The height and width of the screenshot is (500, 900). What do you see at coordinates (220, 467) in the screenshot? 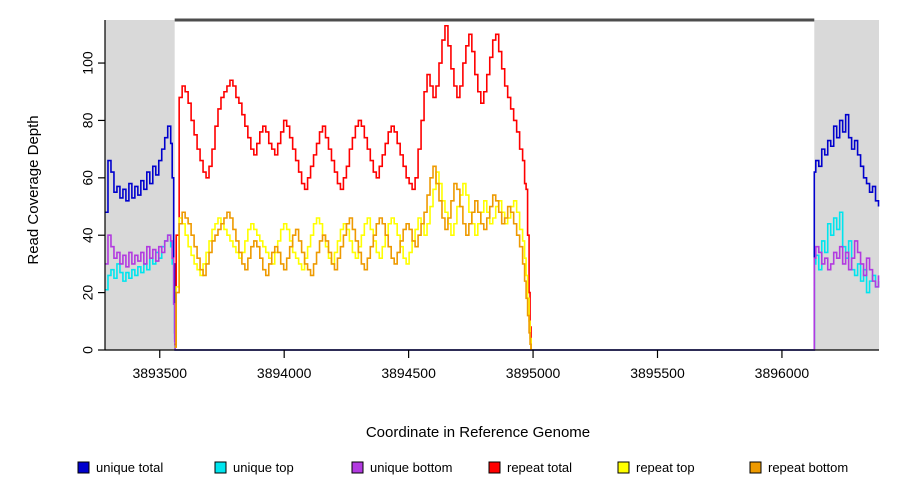
I see `legend-swatch-unique-top` at bounding box center [220, 467].